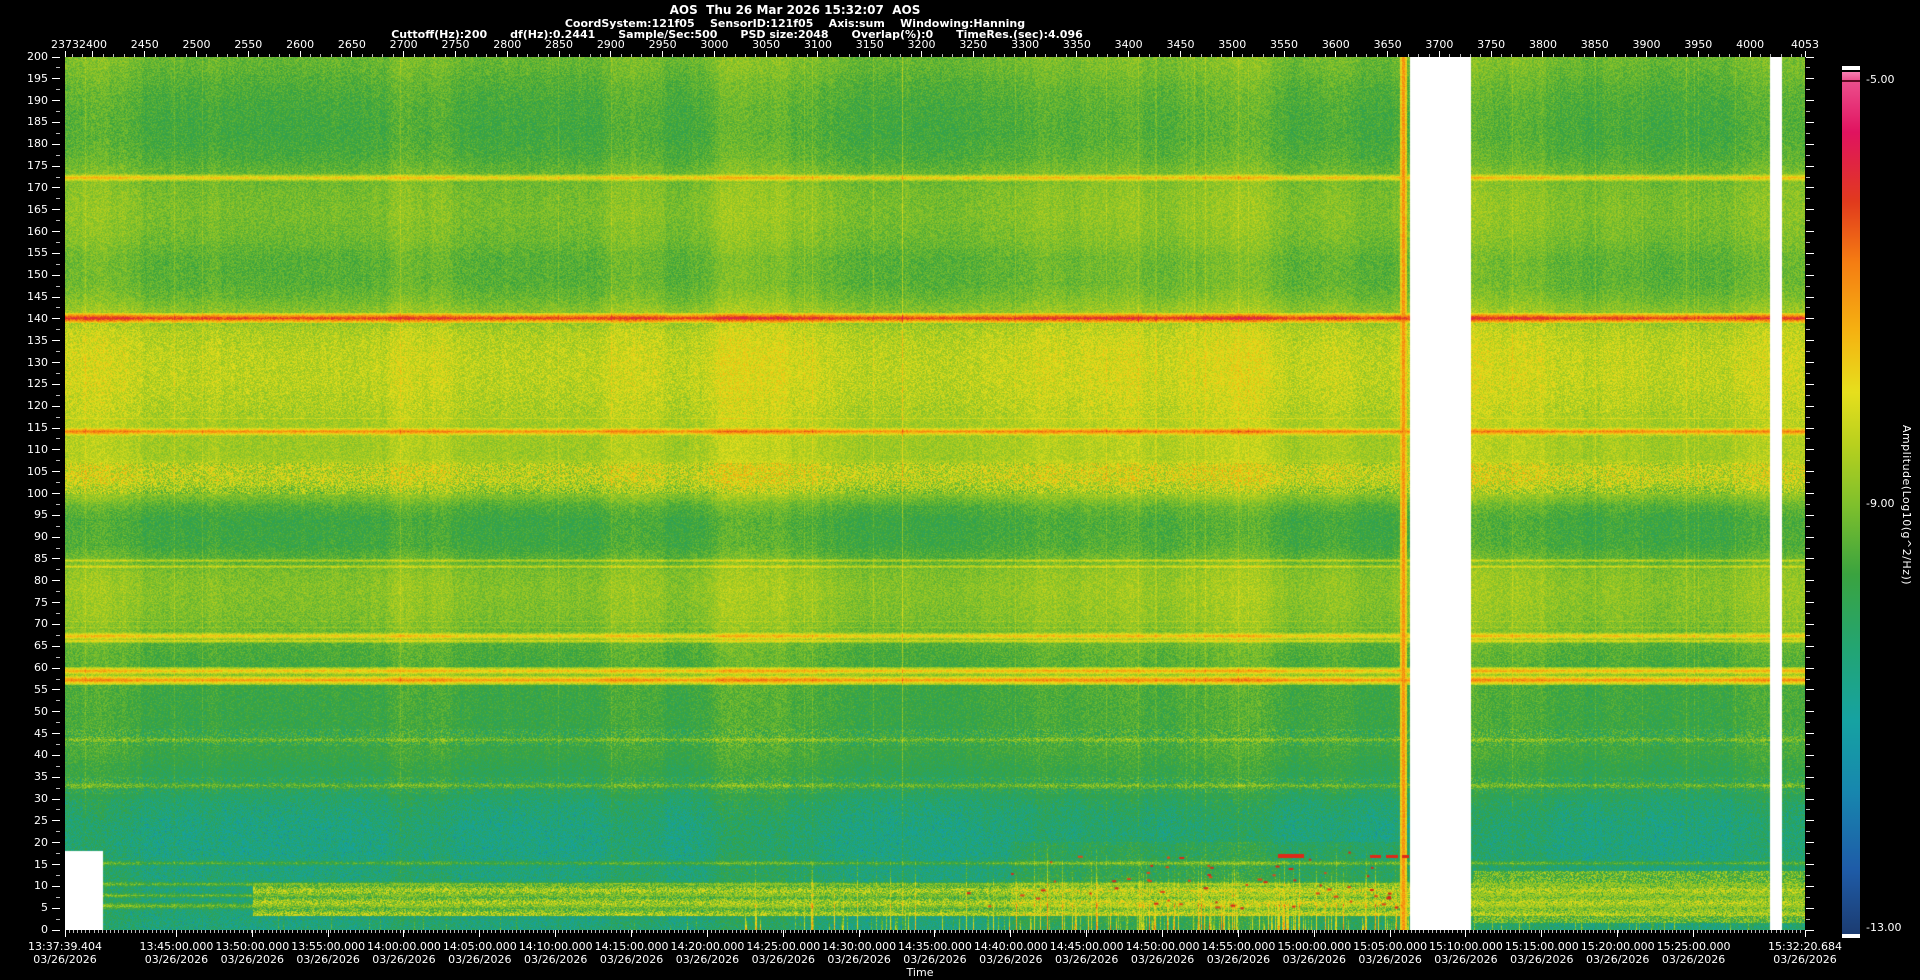  I want to click on top-axis-tick-label: 3000, so click(714, 44).